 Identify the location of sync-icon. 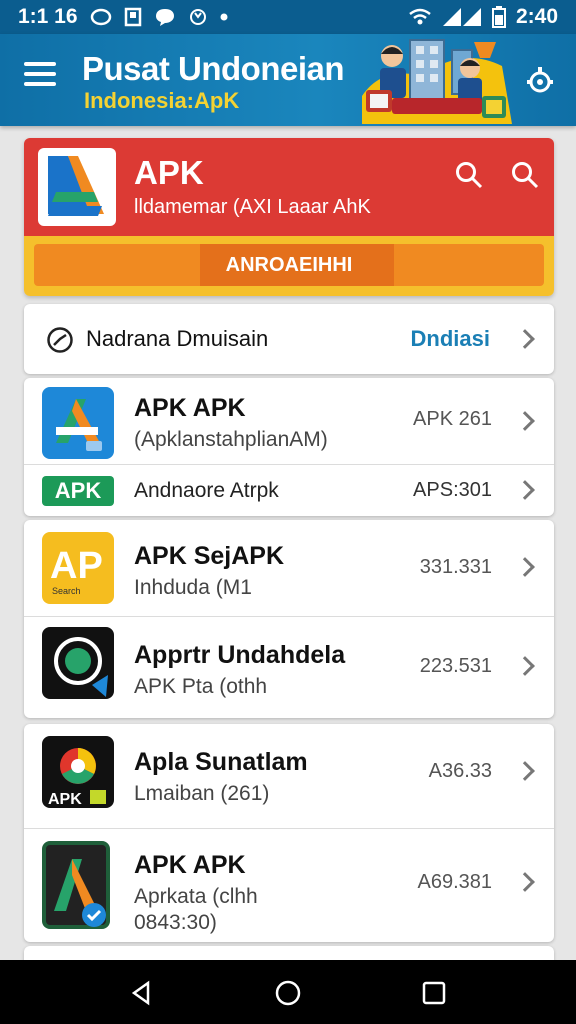
(198, 17).